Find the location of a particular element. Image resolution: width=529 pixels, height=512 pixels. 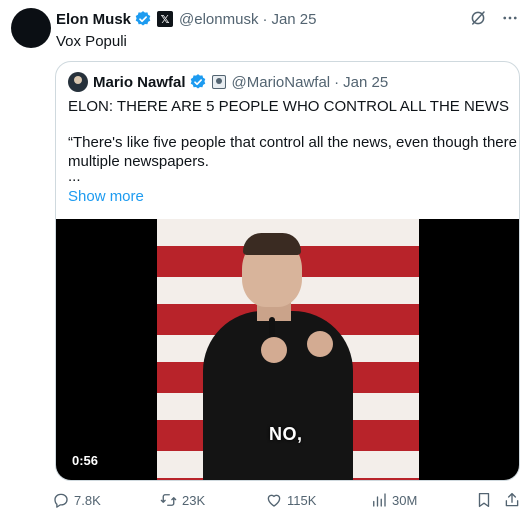

share-icon is located at coordinates (512, 499).